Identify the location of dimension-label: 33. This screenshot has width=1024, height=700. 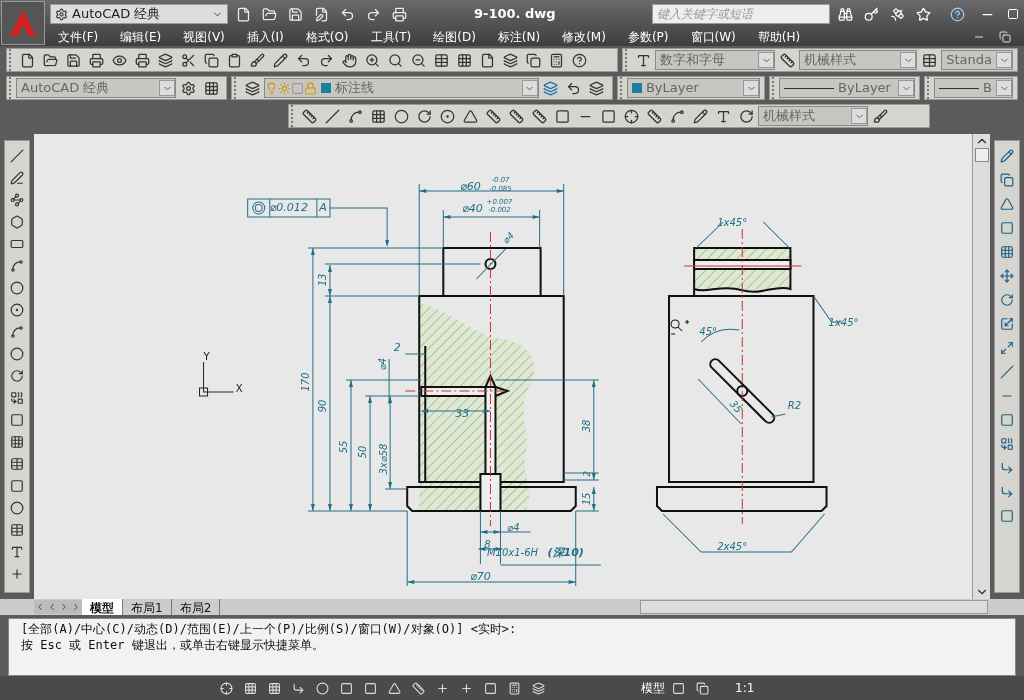
(462, 413).